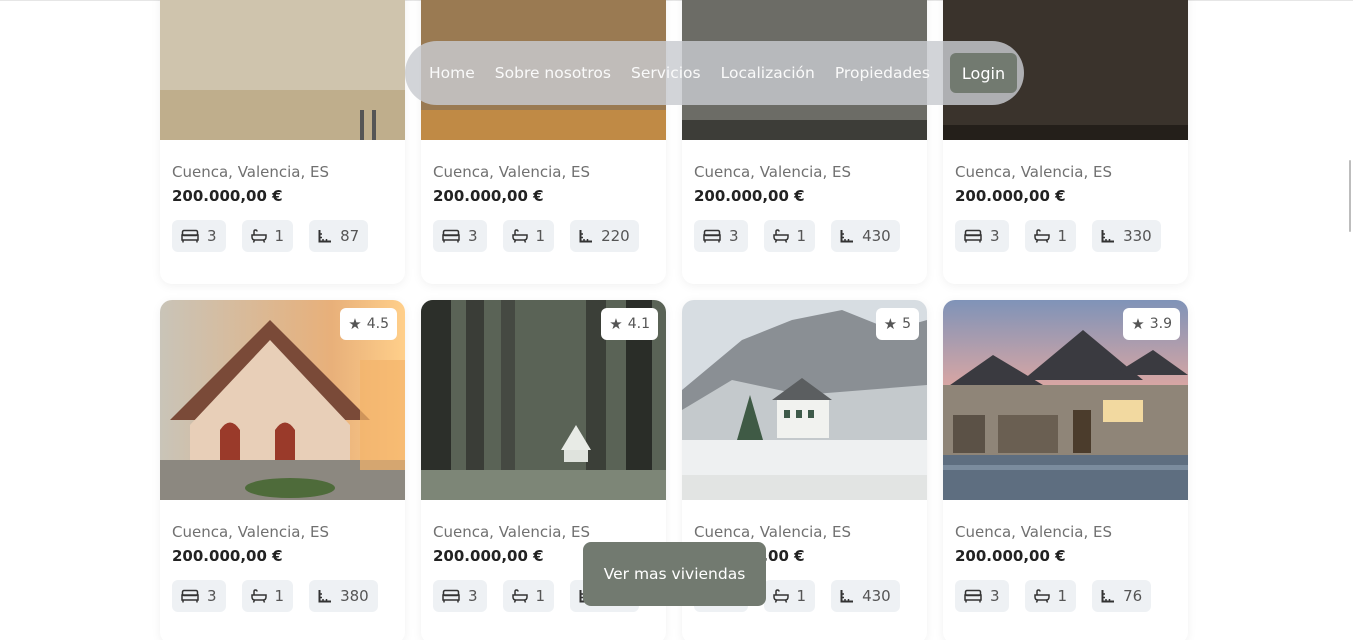 The width and height of the screenshot is (1353, 640). What do you see at coordinates (906, 324) in the screenshot?
I see `rating-value: 5` at bounding box center [906, 324].